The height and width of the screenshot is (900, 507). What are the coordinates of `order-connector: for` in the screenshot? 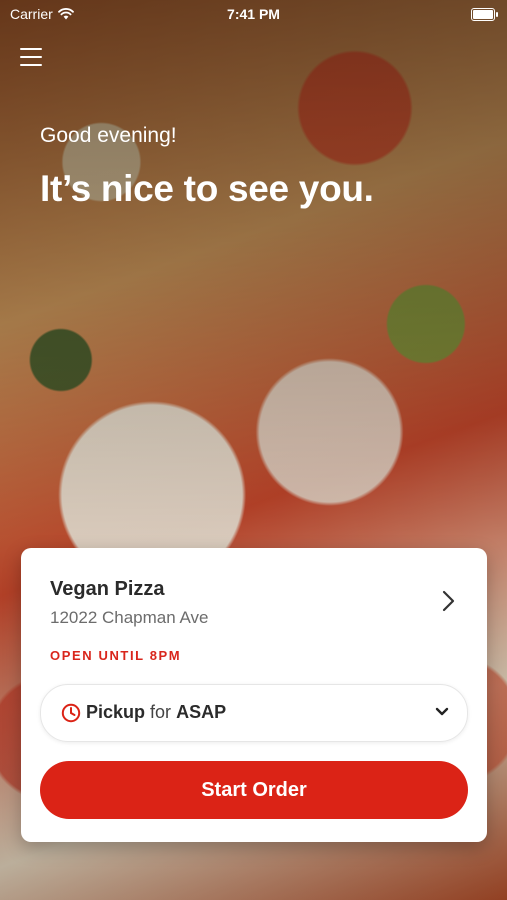 It's located at (161, 712).